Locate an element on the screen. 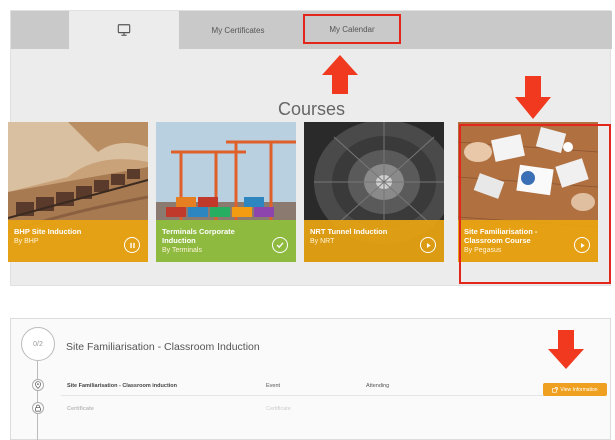  progress-indicator: 0/2 is located at coordinates (38, 344).